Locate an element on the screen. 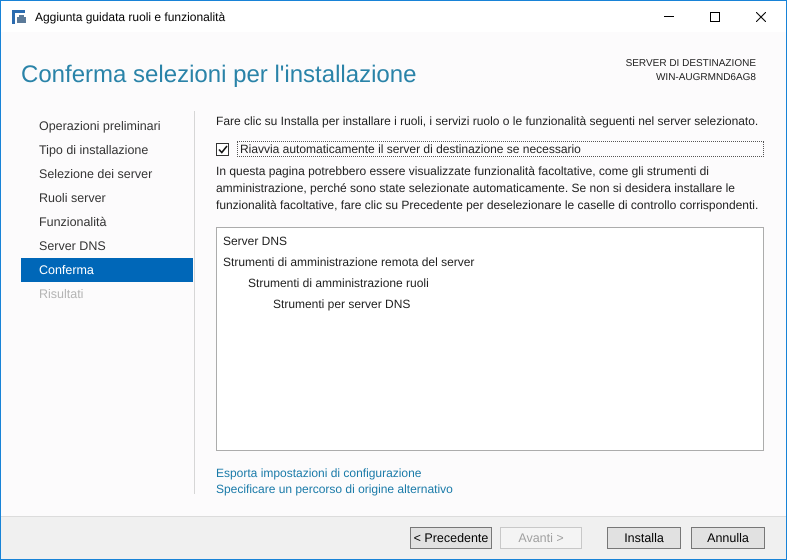 The width and height of the screenshot is (787, 560). selection-item: Strumenti di amministrazione remota del server is located at coordinates (348, 262).